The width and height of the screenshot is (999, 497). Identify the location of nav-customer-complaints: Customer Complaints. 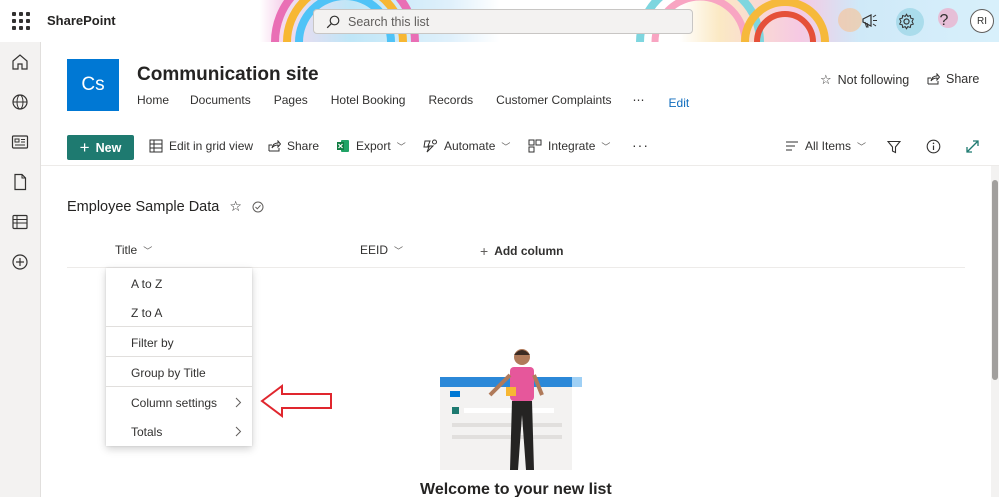
(553, 100).